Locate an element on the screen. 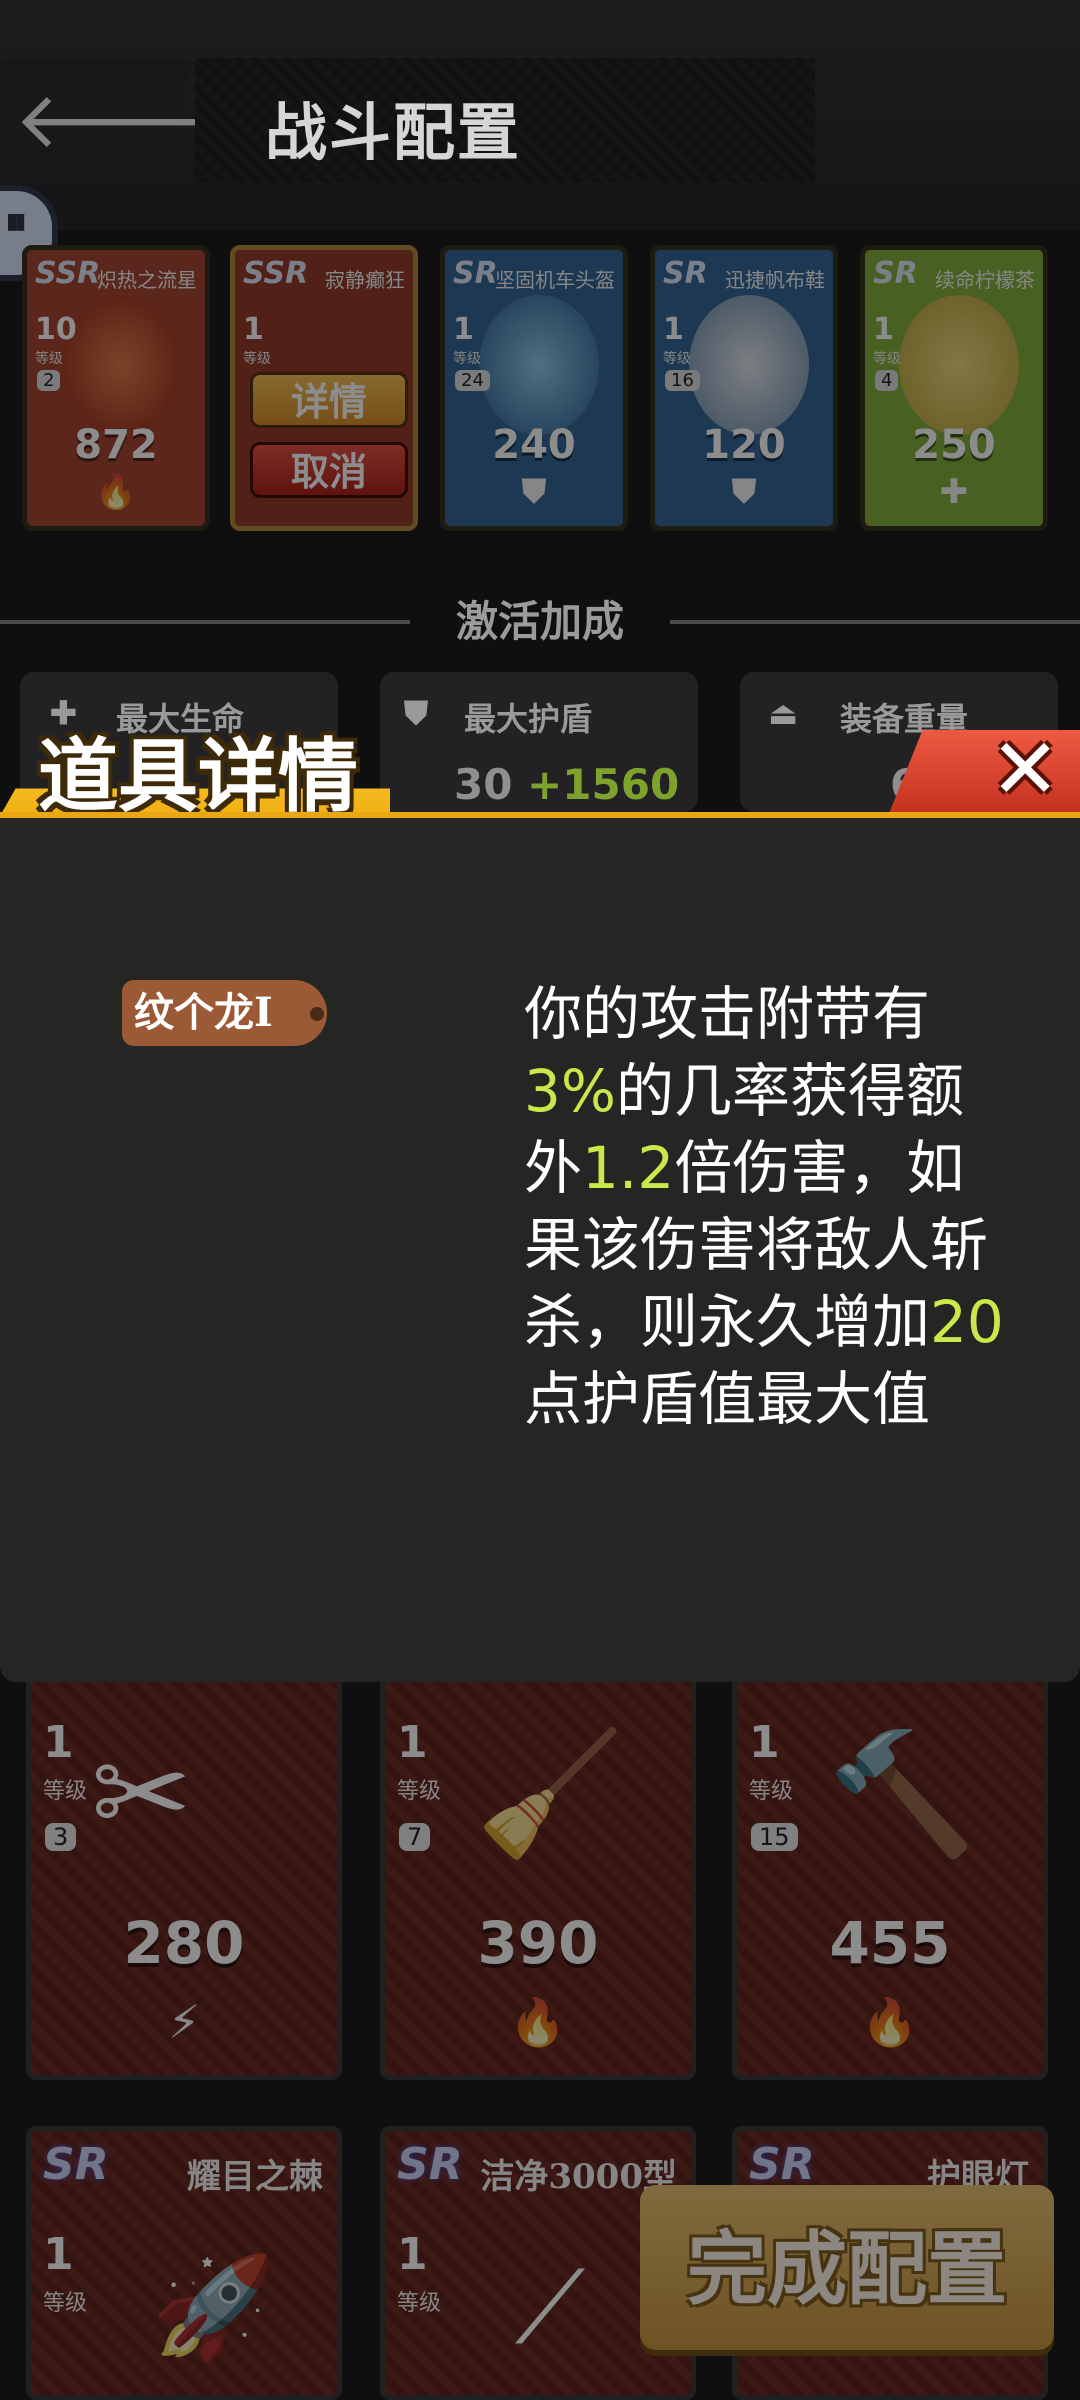 Image resolution: width=1080 pixels, height=2400 pixels. stat-max-shield: ⛊ 最大护盾 30 +1560 is located at coordinates (539, 742).